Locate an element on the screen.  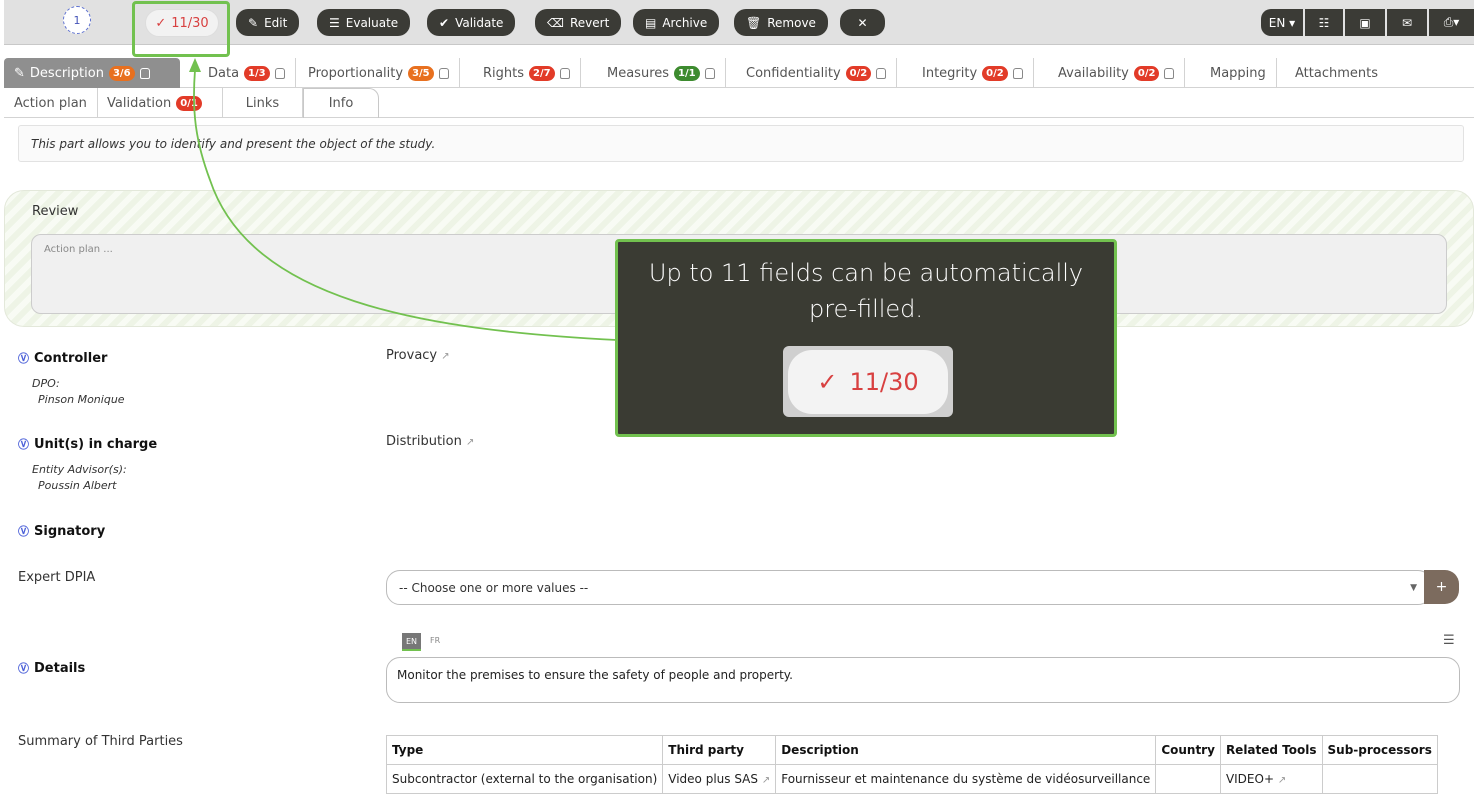
email-button: ✉ is located at coordinates (1407, 22).